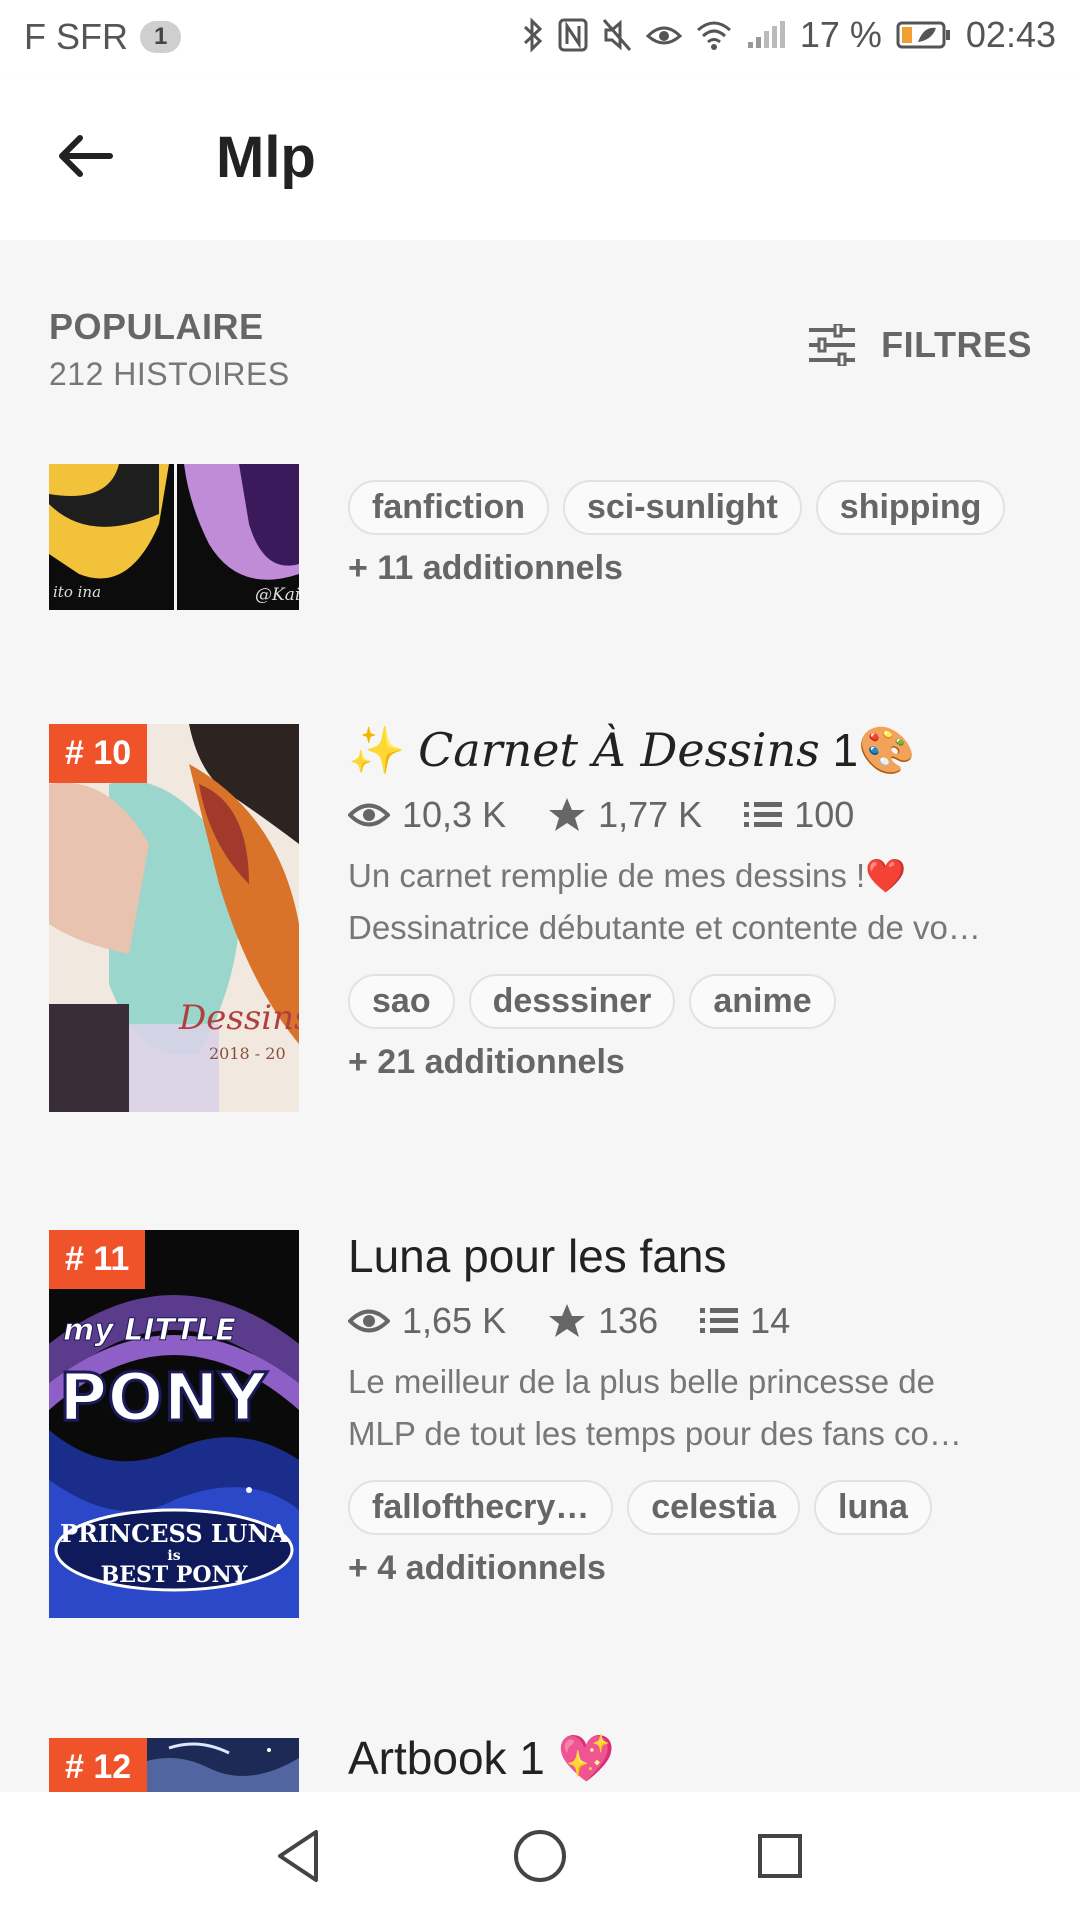 The width and height of the screenshot is (1080, 1920). What do you see at coordinates (401, 1001) in the screenshot?
I see `tag-chip: sao` at bounding box center [401, 1001].